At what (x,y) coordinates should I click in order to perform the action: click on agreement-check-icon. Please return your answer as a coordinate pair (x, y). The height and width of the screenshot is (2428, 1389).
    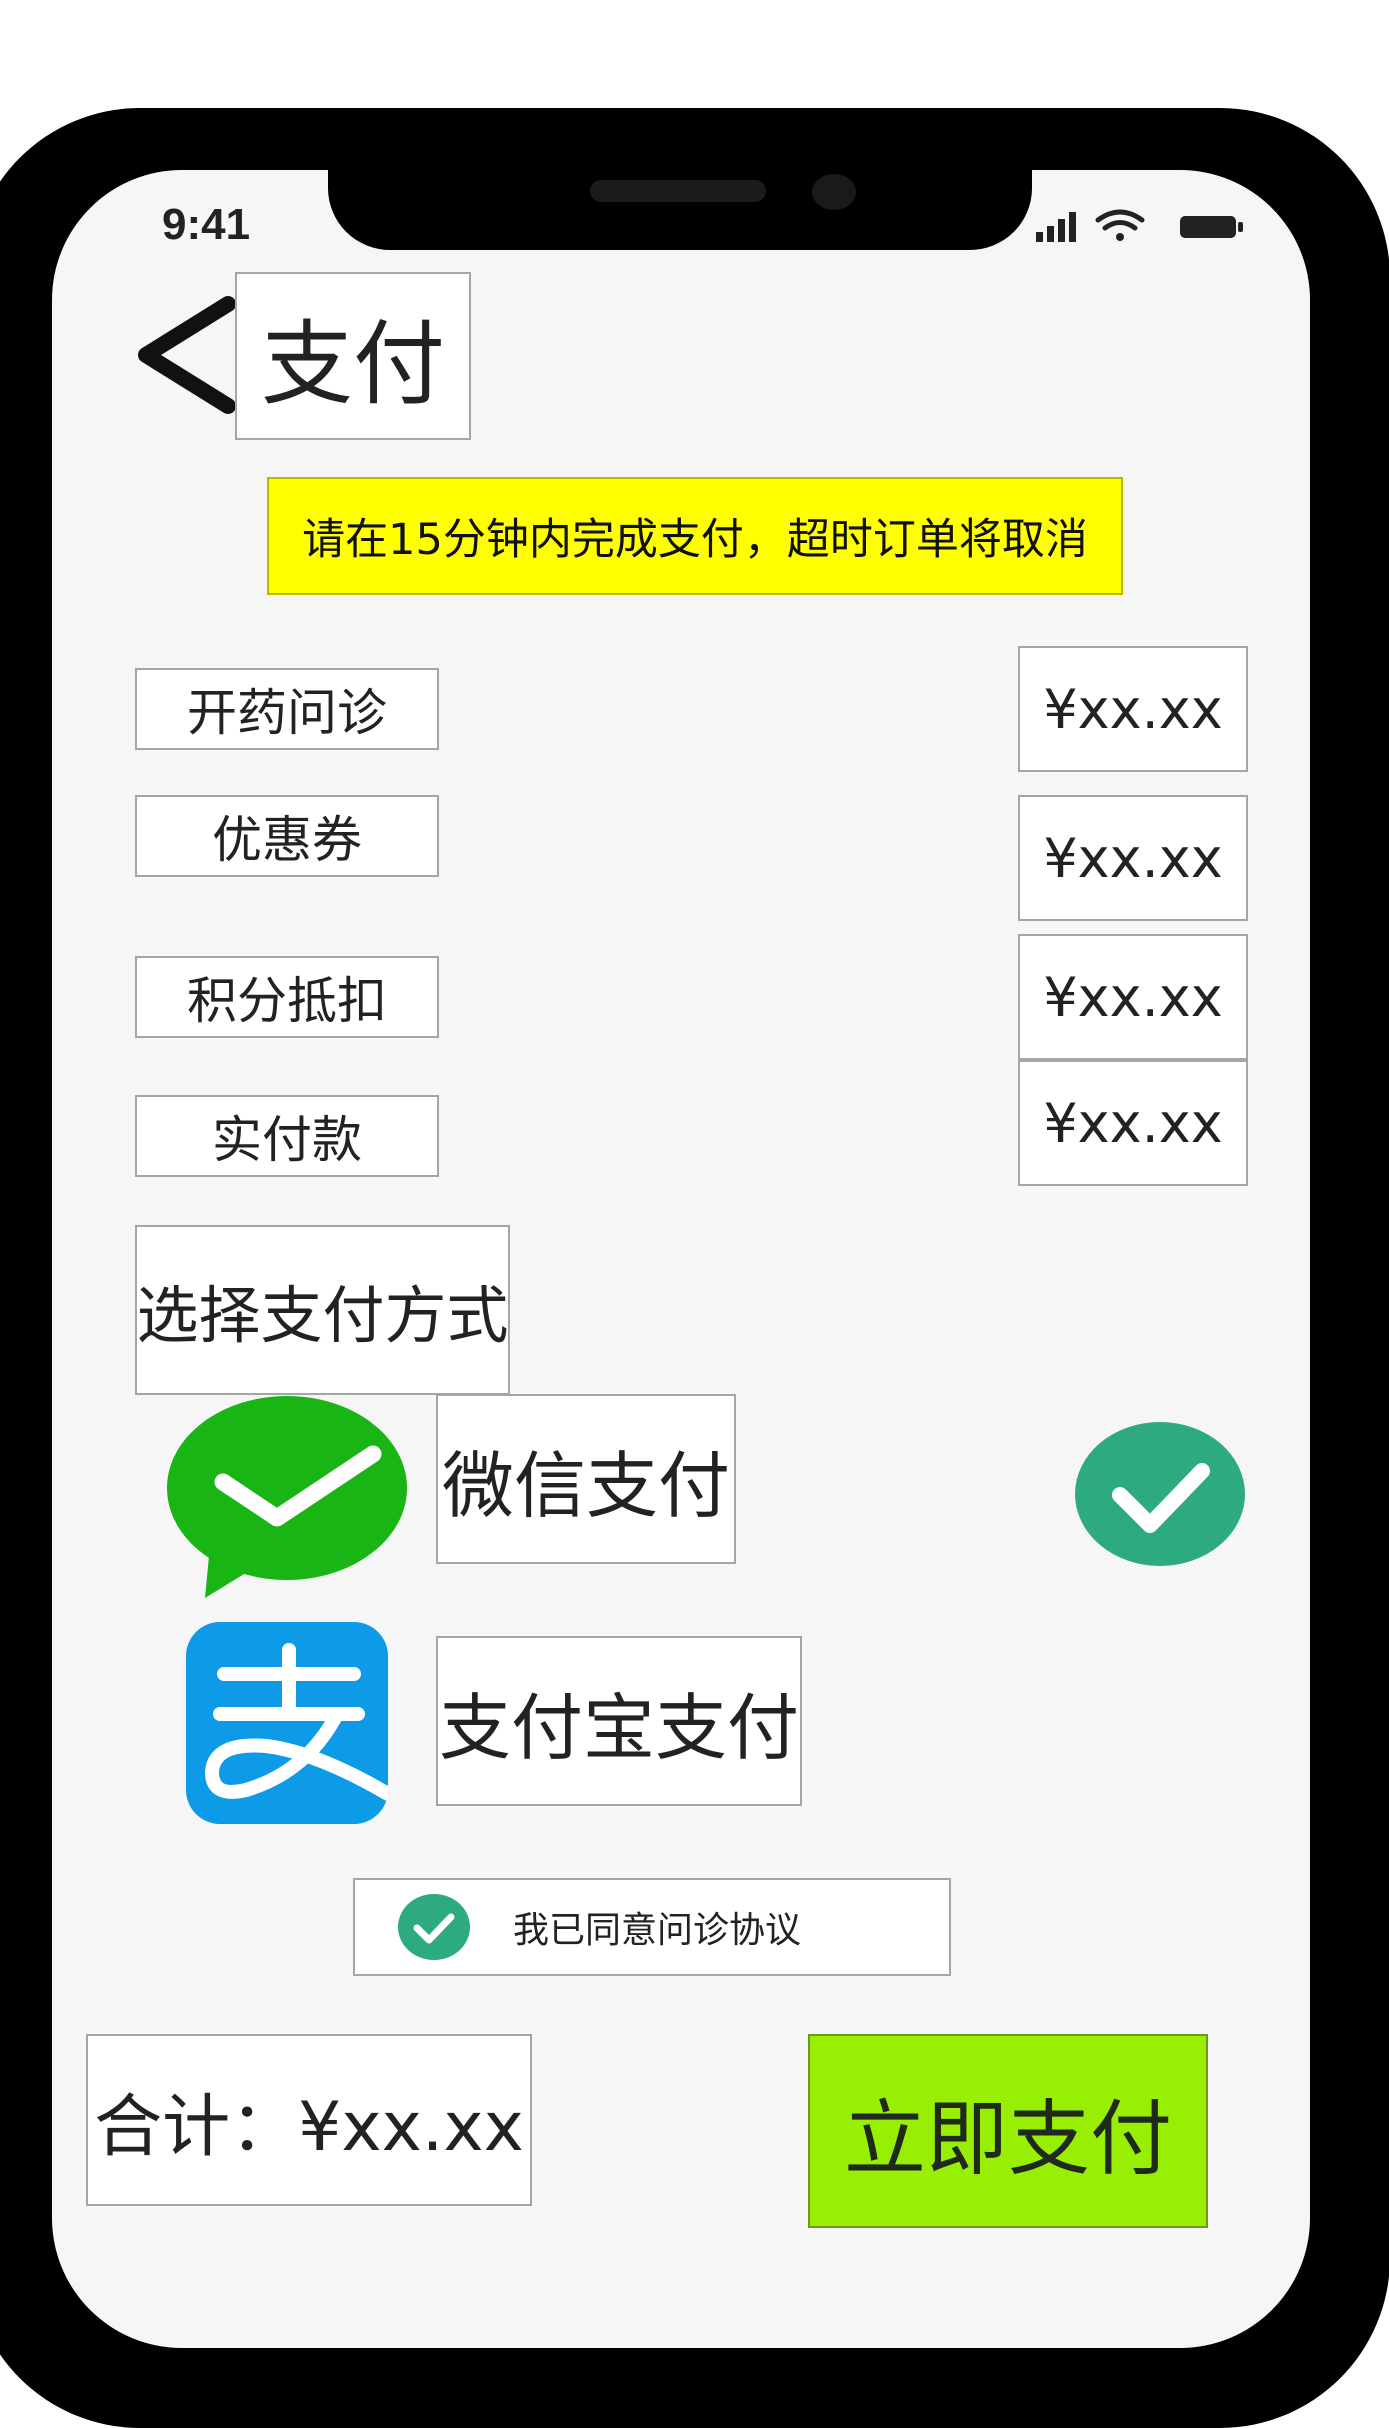
    Looking at the image, I should click on (434, 1927).